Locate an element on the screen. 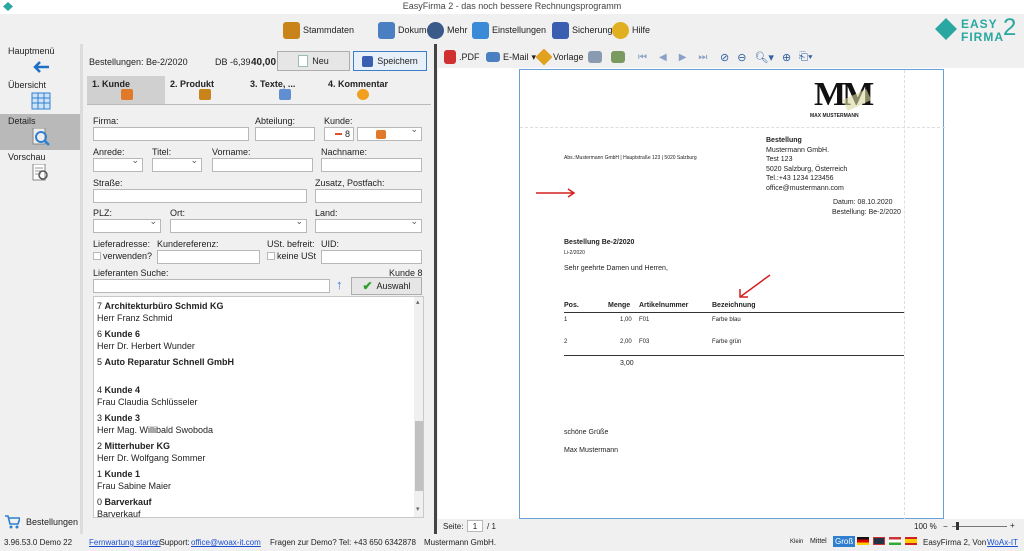 This screenshot has width=1024, height=551. list-item: 5 Auto Reparatur Schnell GmbH is located at coordinates (165, 362).